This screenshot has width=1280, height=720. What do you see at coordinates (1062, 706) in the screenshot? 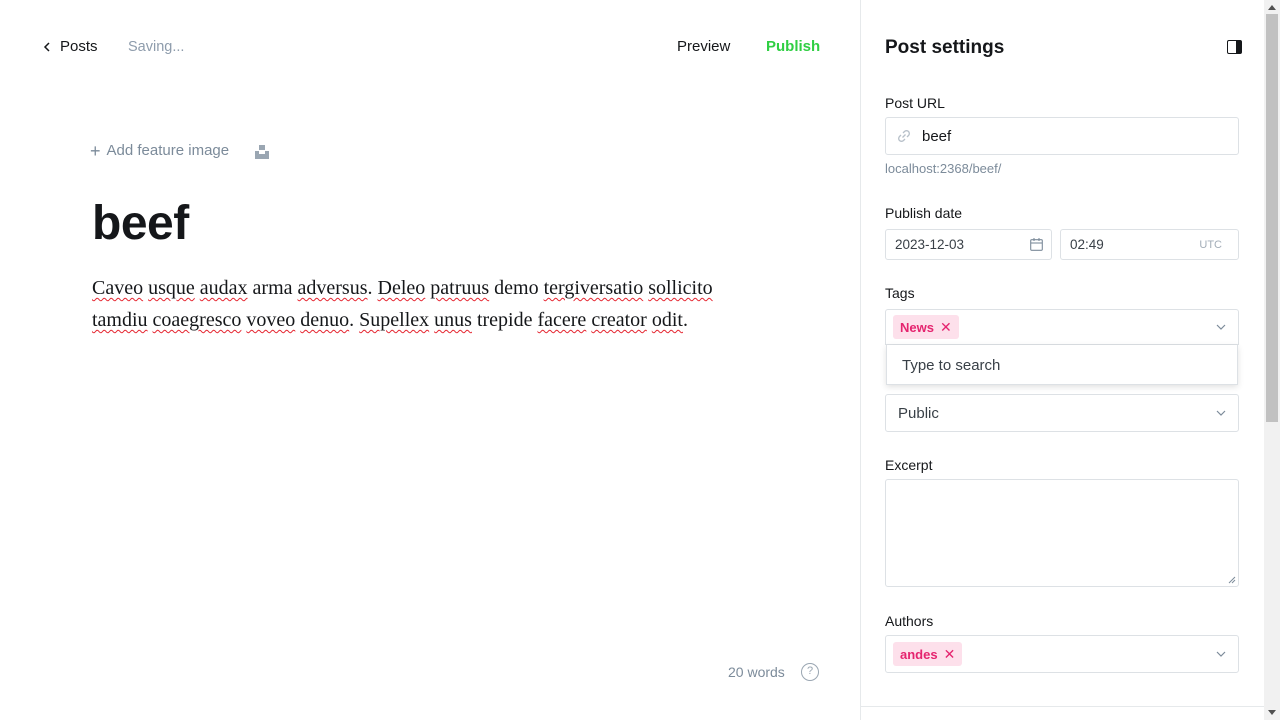
I see `divider` at bounding box center [1062, 706].